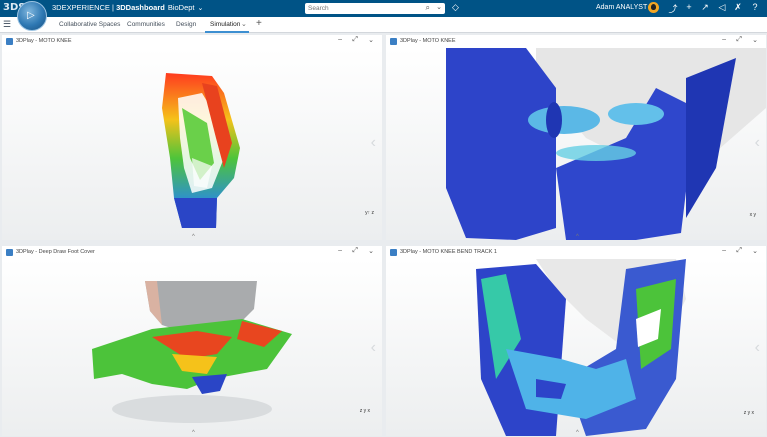 Image resolution: width=767 pixels, height=437 pixels. I want to click on axis-triad: y↑ z, so click(369, 213).